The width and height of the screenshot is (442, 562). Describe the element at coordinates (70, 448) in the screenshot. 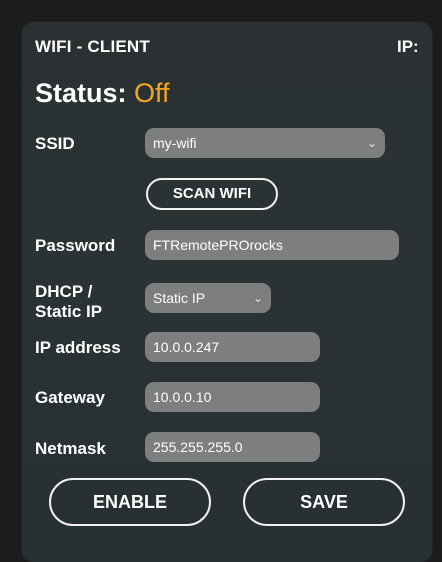

I see `netmask-label: Netmask` at that location.